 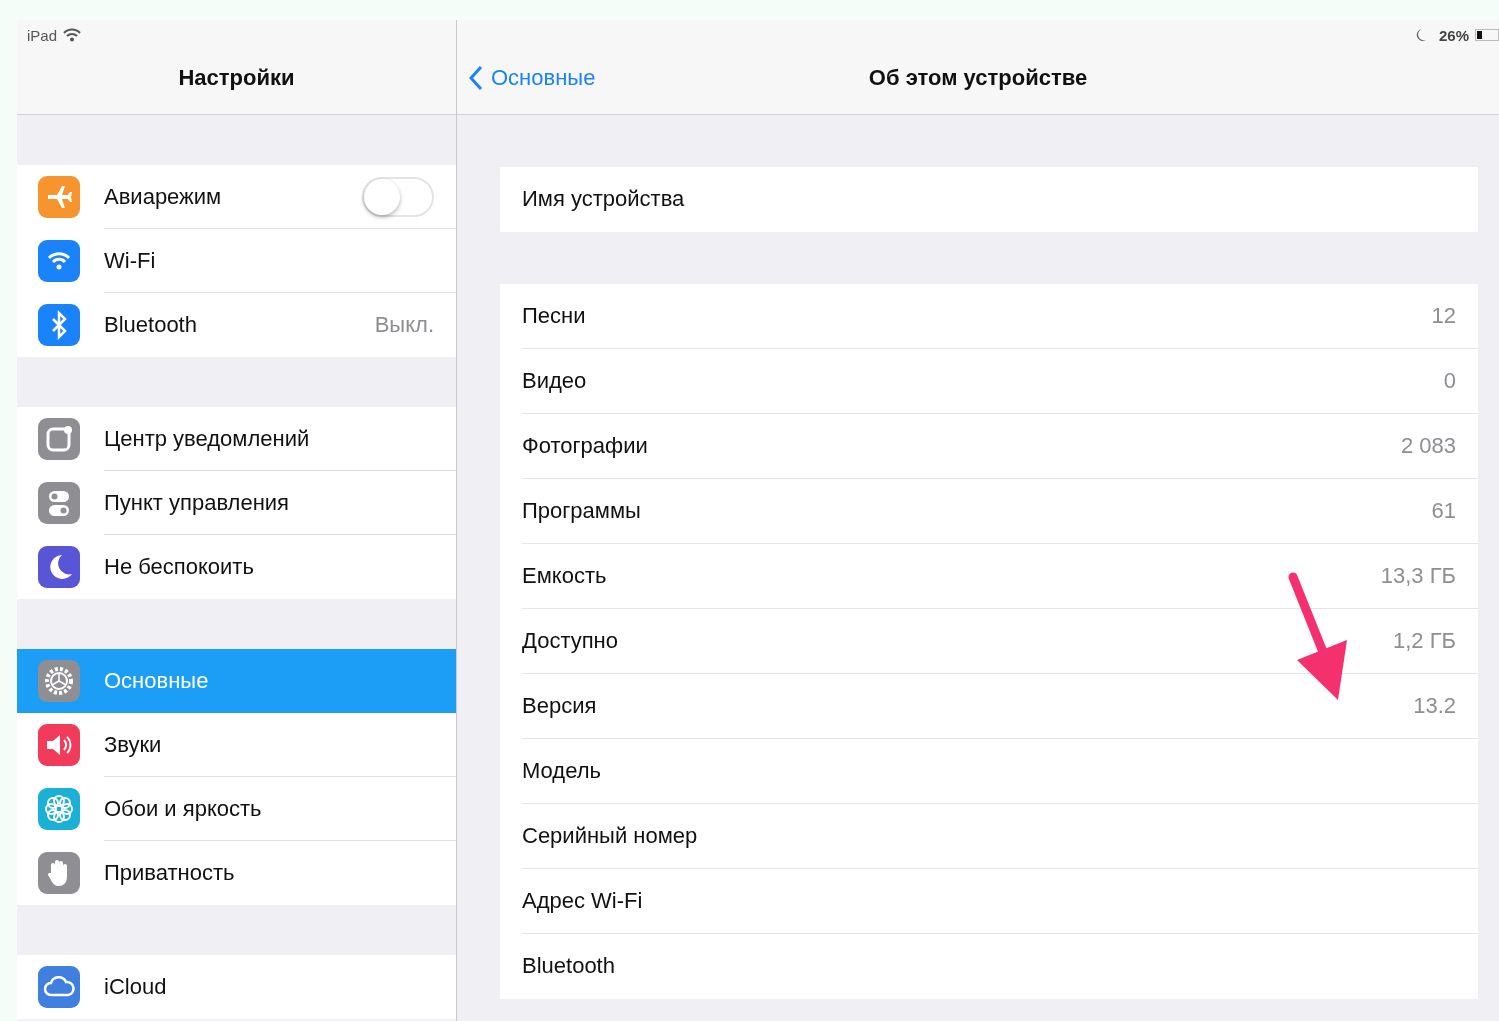 What do you see at coordinates (1443, 511) in the screenshot?
I see `info-value: 61` at bounding box center [1443, 511].